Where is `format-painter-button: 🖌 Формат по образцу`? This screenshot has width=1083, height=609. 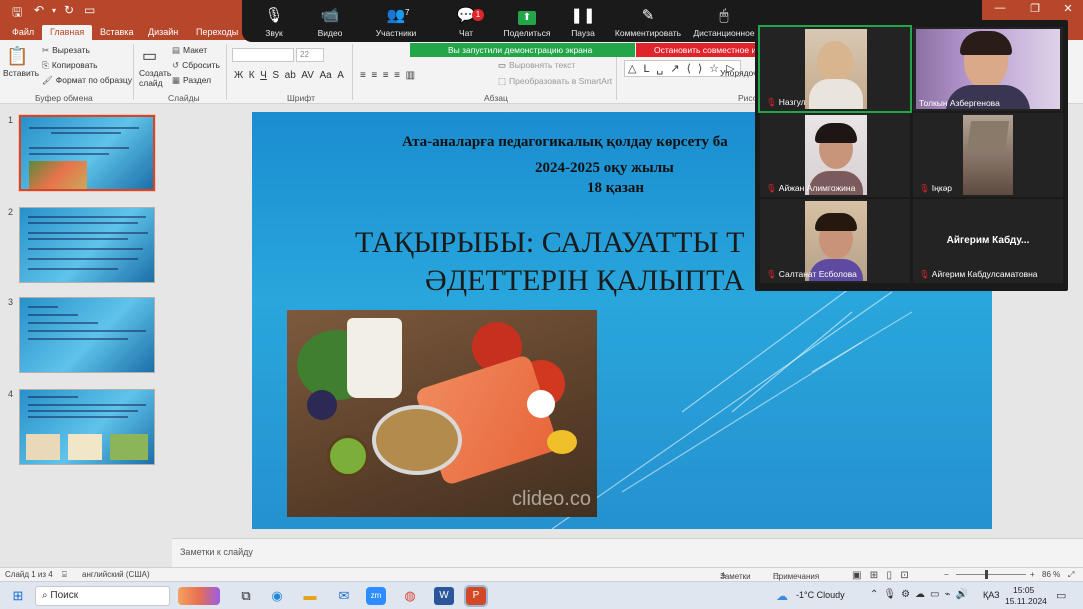 format-painter-button: 🖌 Формат по образцу is located at coordinates (87, 80).